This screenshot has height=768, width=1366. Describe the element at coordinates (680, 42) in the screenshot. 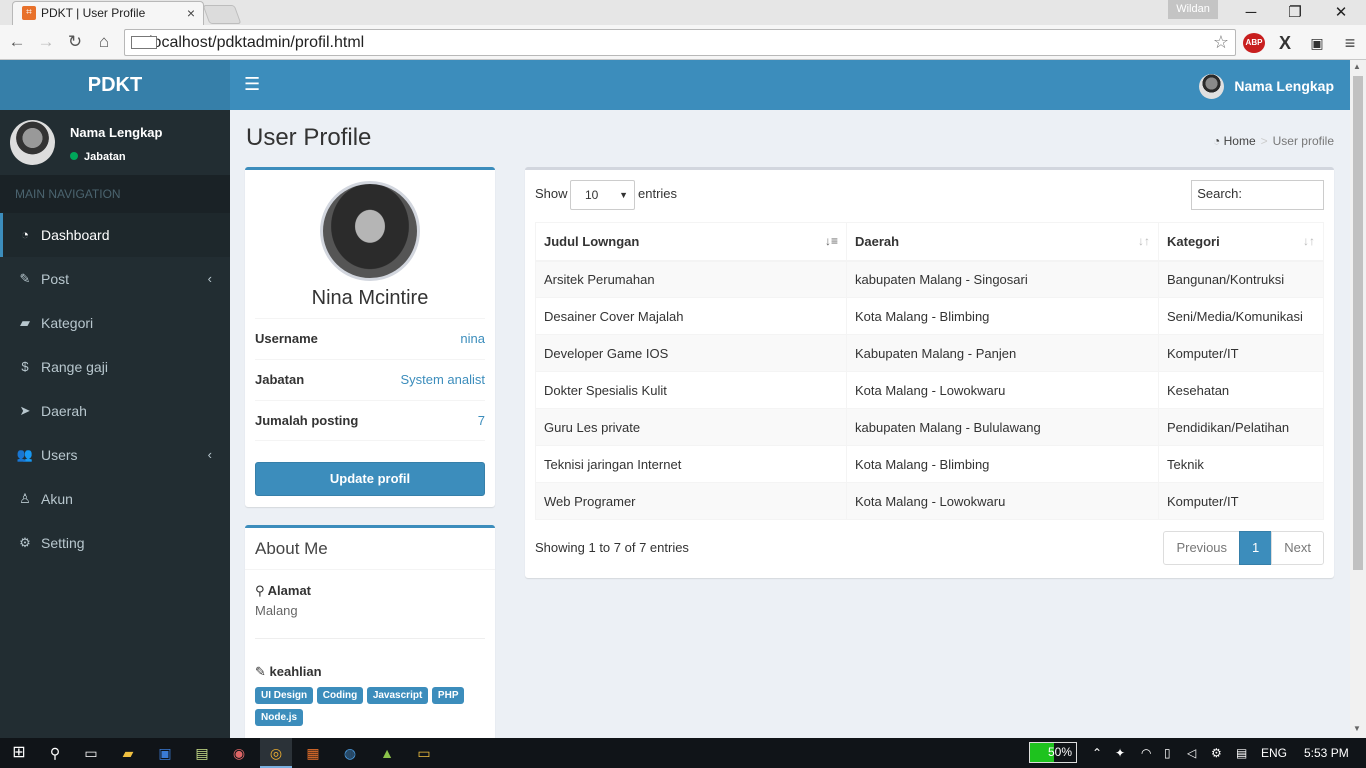

I see `address-bar: localhost/pdktadmin/profil.html ☆` at that location.